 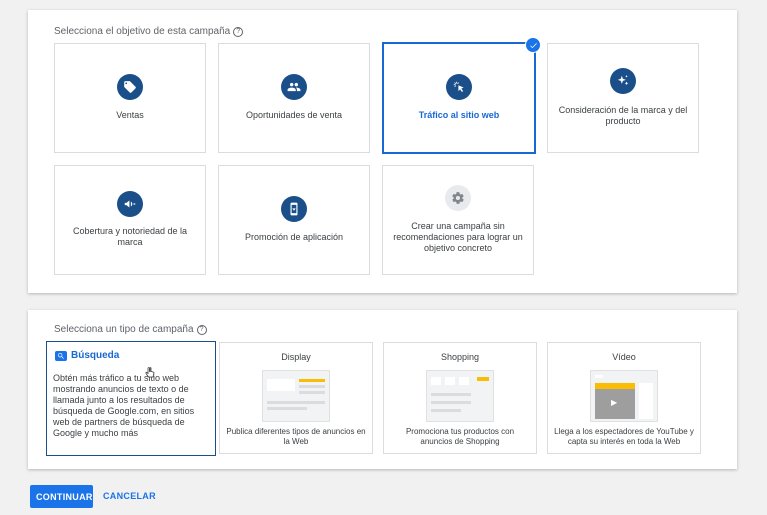 I want to click on objective-card-app-promotion: Promoción de aplicación, so click(x=294, y=220).